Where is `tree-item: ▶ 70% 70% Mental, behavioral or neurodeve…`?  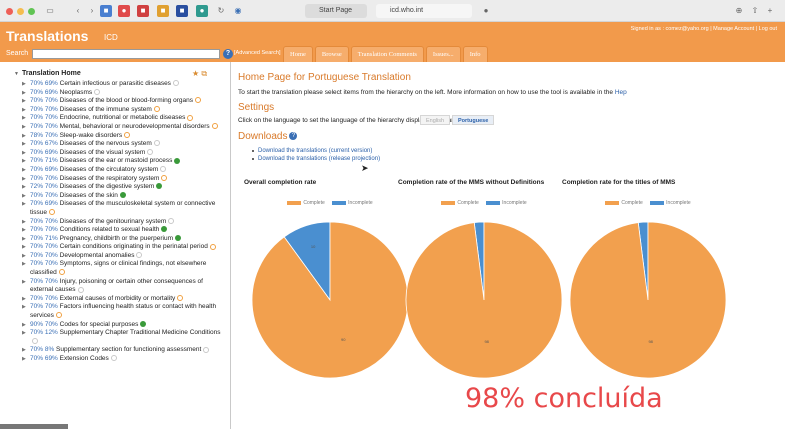 tree-item: ▶ 70% 70% Mental, behavioral or neurodeve… is located at coordinates (124, 127).